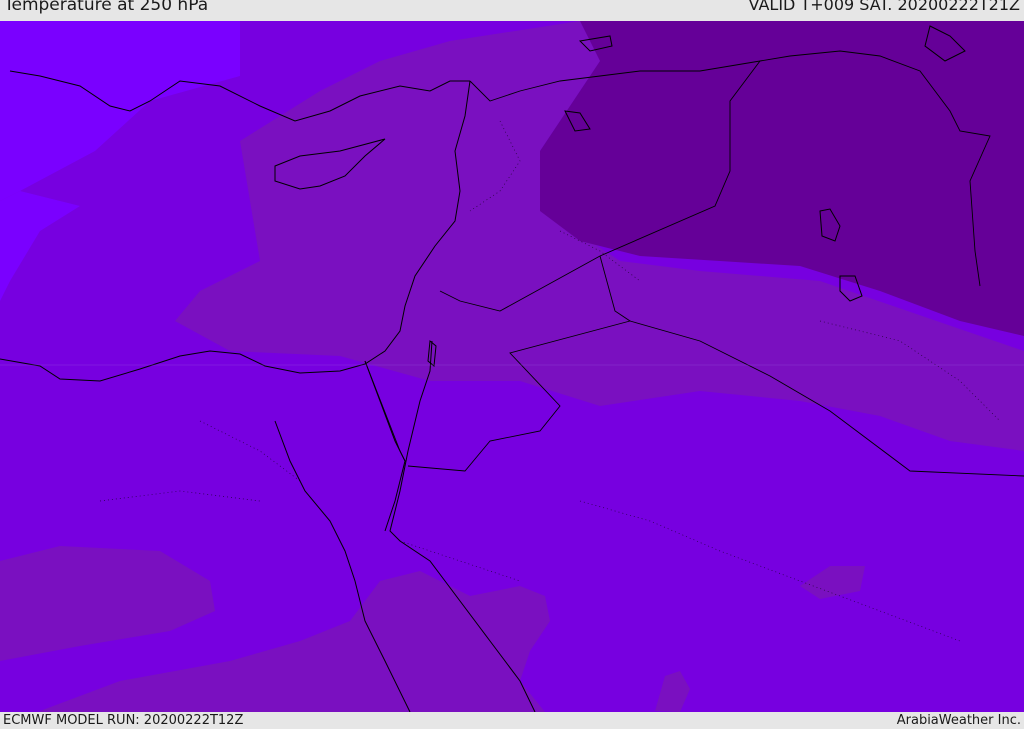 The image size is (1024, 729). What do you see at coordinates (884, 7) in the screenshot?
I see `valid-time: VALID T+009 SAT. 20200222T21Z` at bounding box center [884, 7].